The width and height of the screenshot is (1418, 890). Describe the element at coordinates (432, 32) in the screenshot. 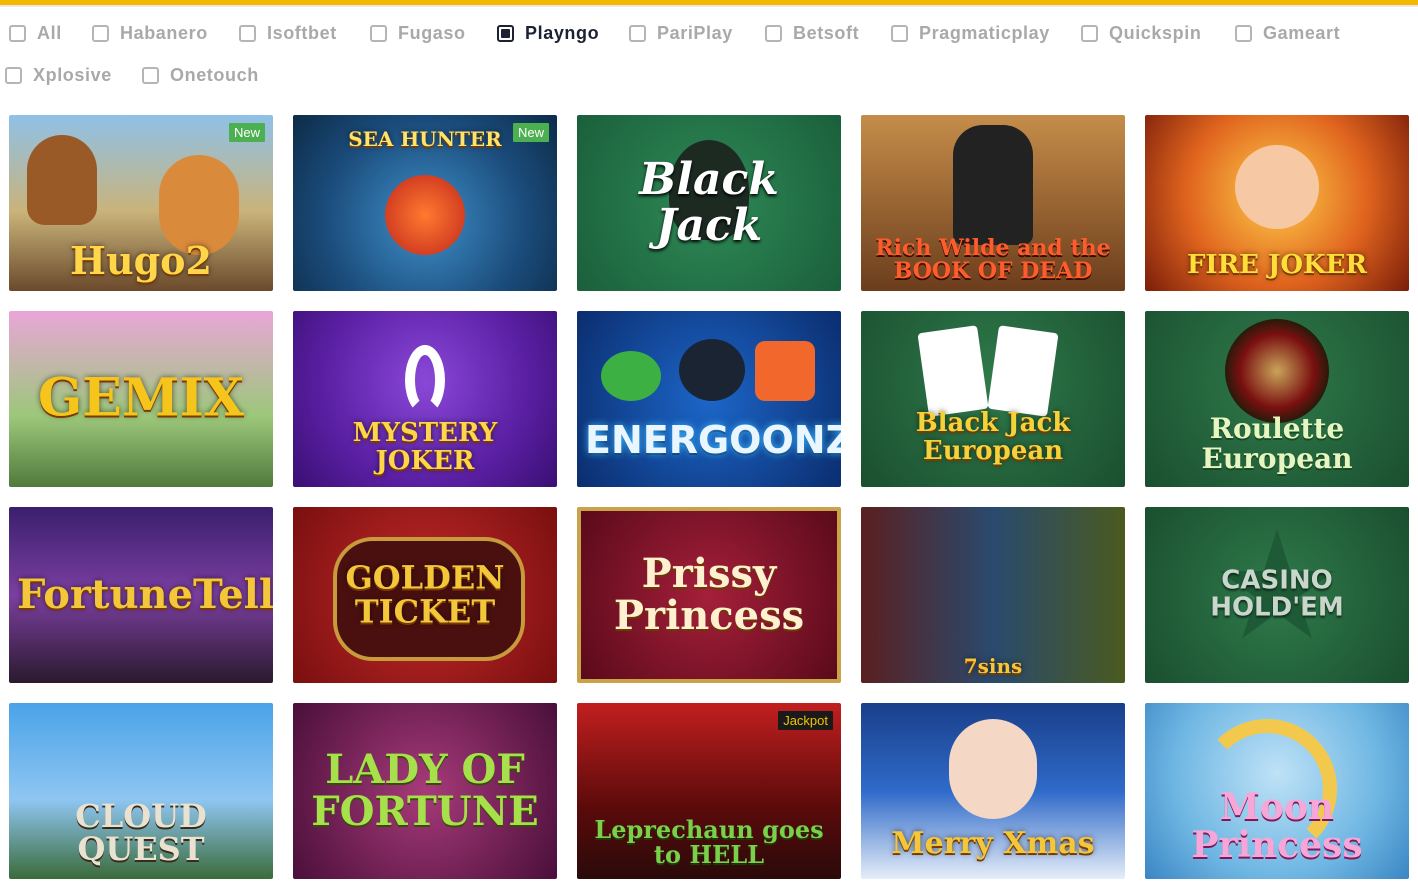

I see `filter-label: Fugaso` at that location.